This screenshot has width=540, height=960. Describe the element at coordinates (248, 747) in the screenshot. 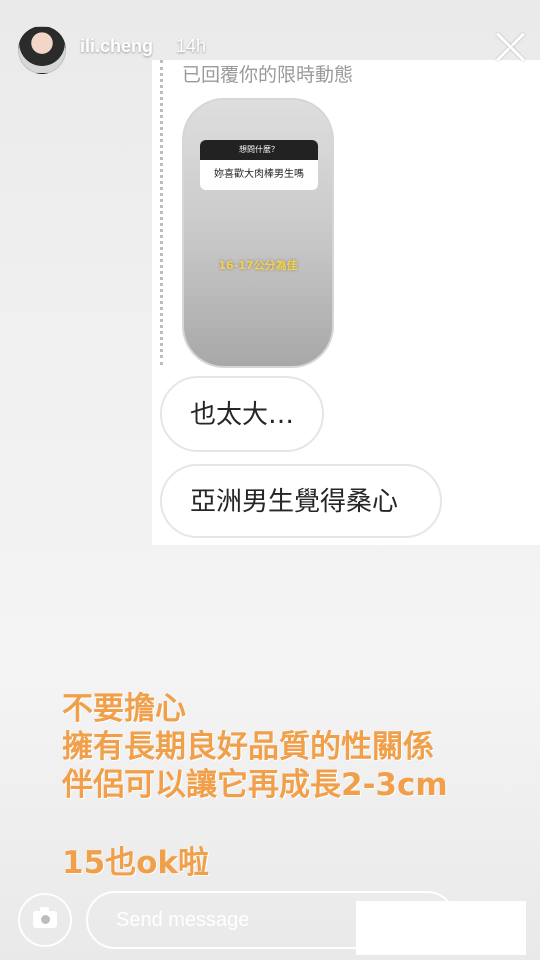

I see `caption-line: 擁有長期良好品質的性關係` at that location.